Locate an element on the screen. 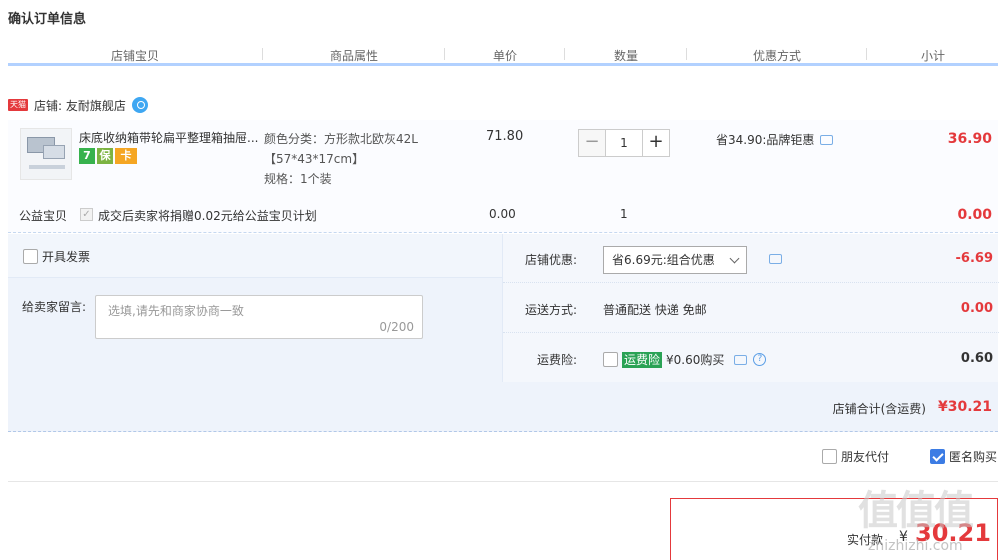 This screenshot has width=1008, height=560. order-table-header: 店铺宝贝 商品属性 单价 数量 优惠方式 小计 is located at coordinates (503, 55).